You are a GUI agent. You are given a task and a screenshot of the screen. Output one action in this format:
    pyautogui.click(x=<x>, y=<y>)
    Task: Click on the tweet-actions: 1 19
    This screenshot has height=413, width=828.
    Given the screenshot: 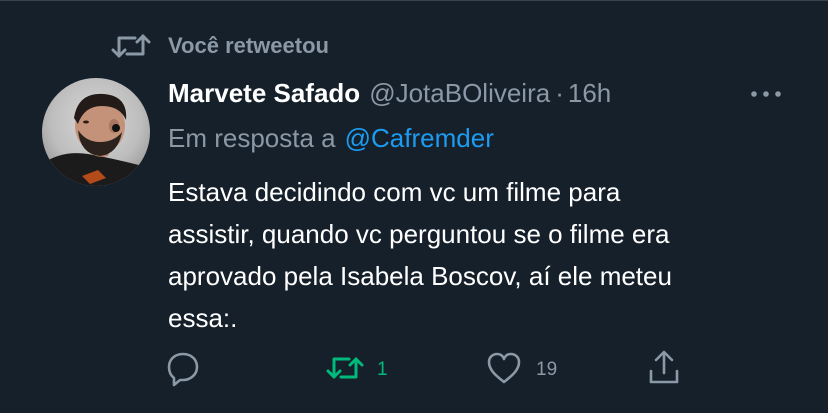 What is the action you would take?
    pyautogui.click(x=414, y=370)
    